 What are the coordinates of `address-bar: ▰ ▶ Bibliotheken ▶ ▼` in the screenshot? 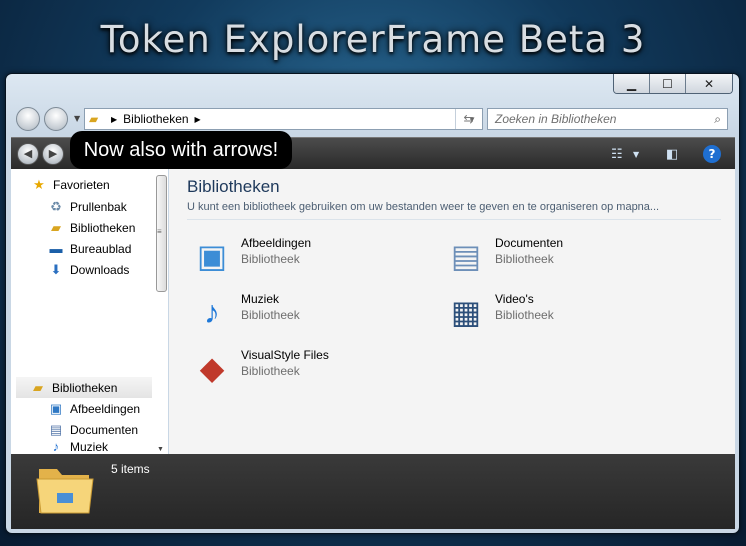 It's located at (283, 119).